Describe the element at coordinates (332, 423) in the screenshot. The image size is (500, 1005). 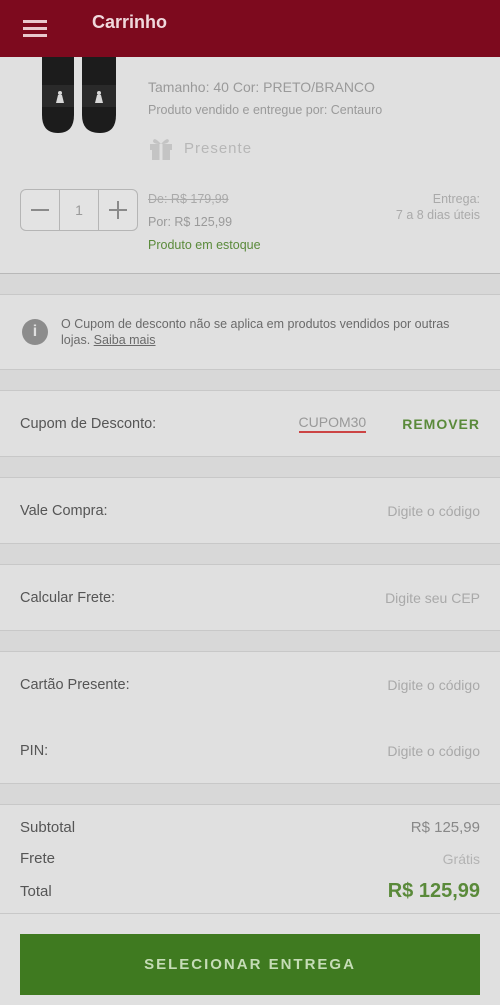
I see `coupon-code: CUPOM30` at that location.